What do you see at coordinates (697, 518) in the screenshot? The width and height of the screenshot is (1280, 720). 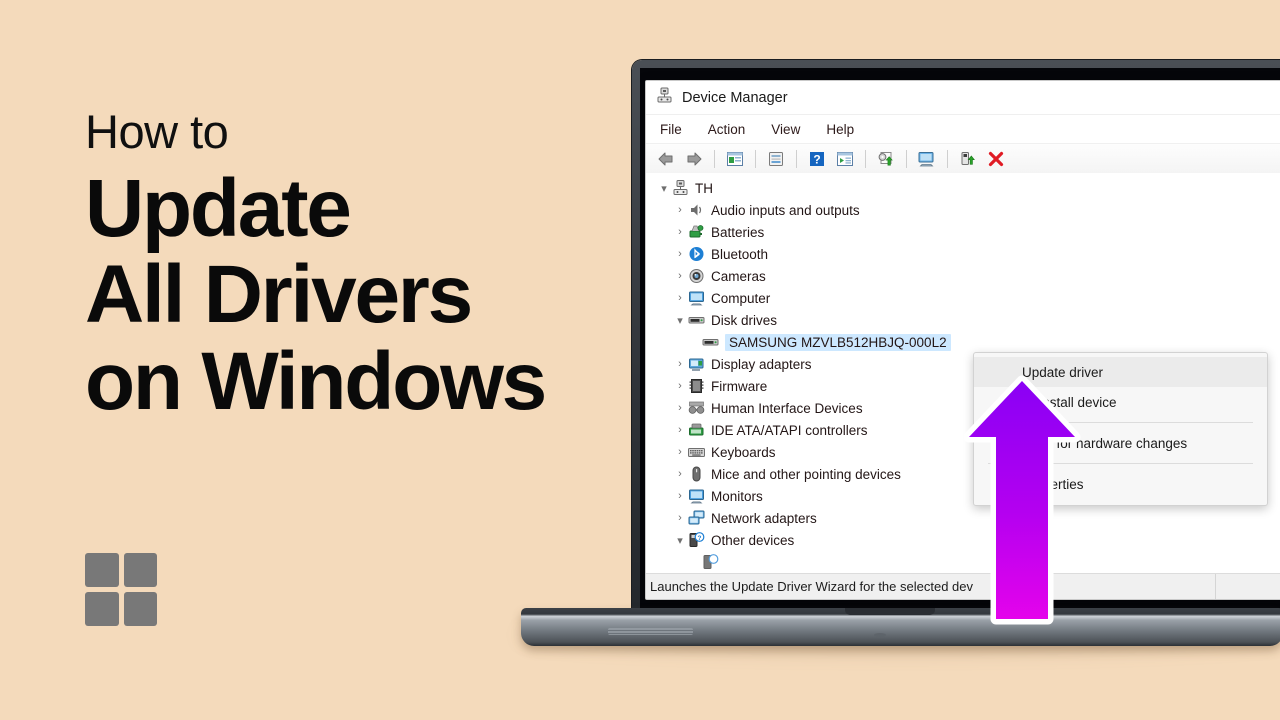 I see `network-adapter-icon` at bounding box center [697, 518].